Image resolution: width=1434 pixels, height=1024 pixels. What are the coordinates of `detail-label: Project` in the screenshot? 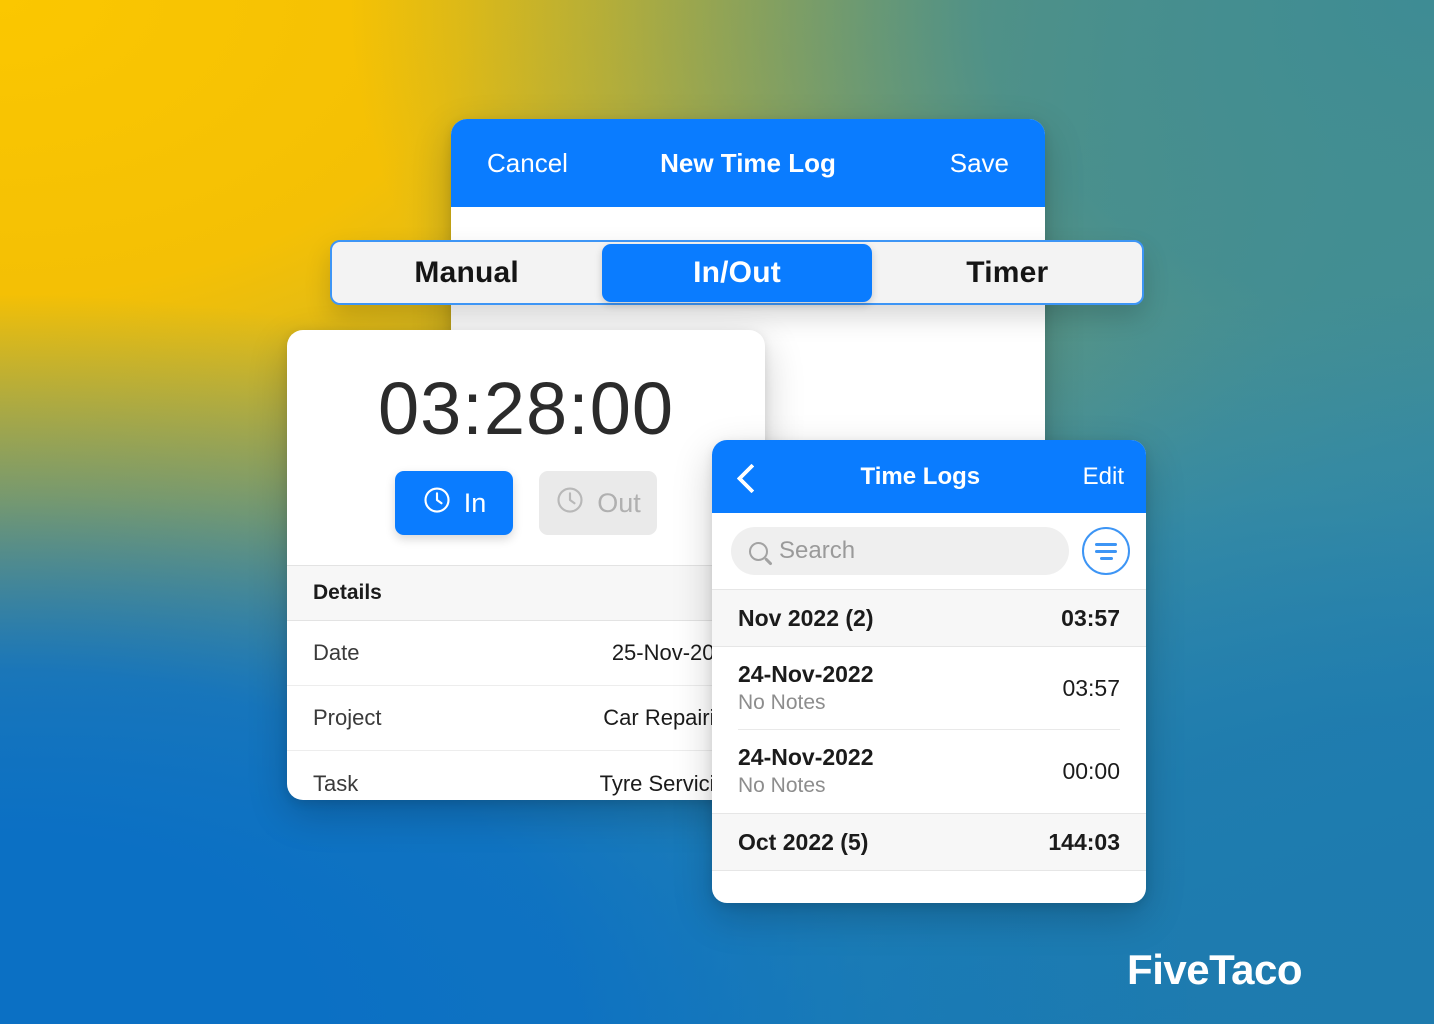 It's located at (347, 717).